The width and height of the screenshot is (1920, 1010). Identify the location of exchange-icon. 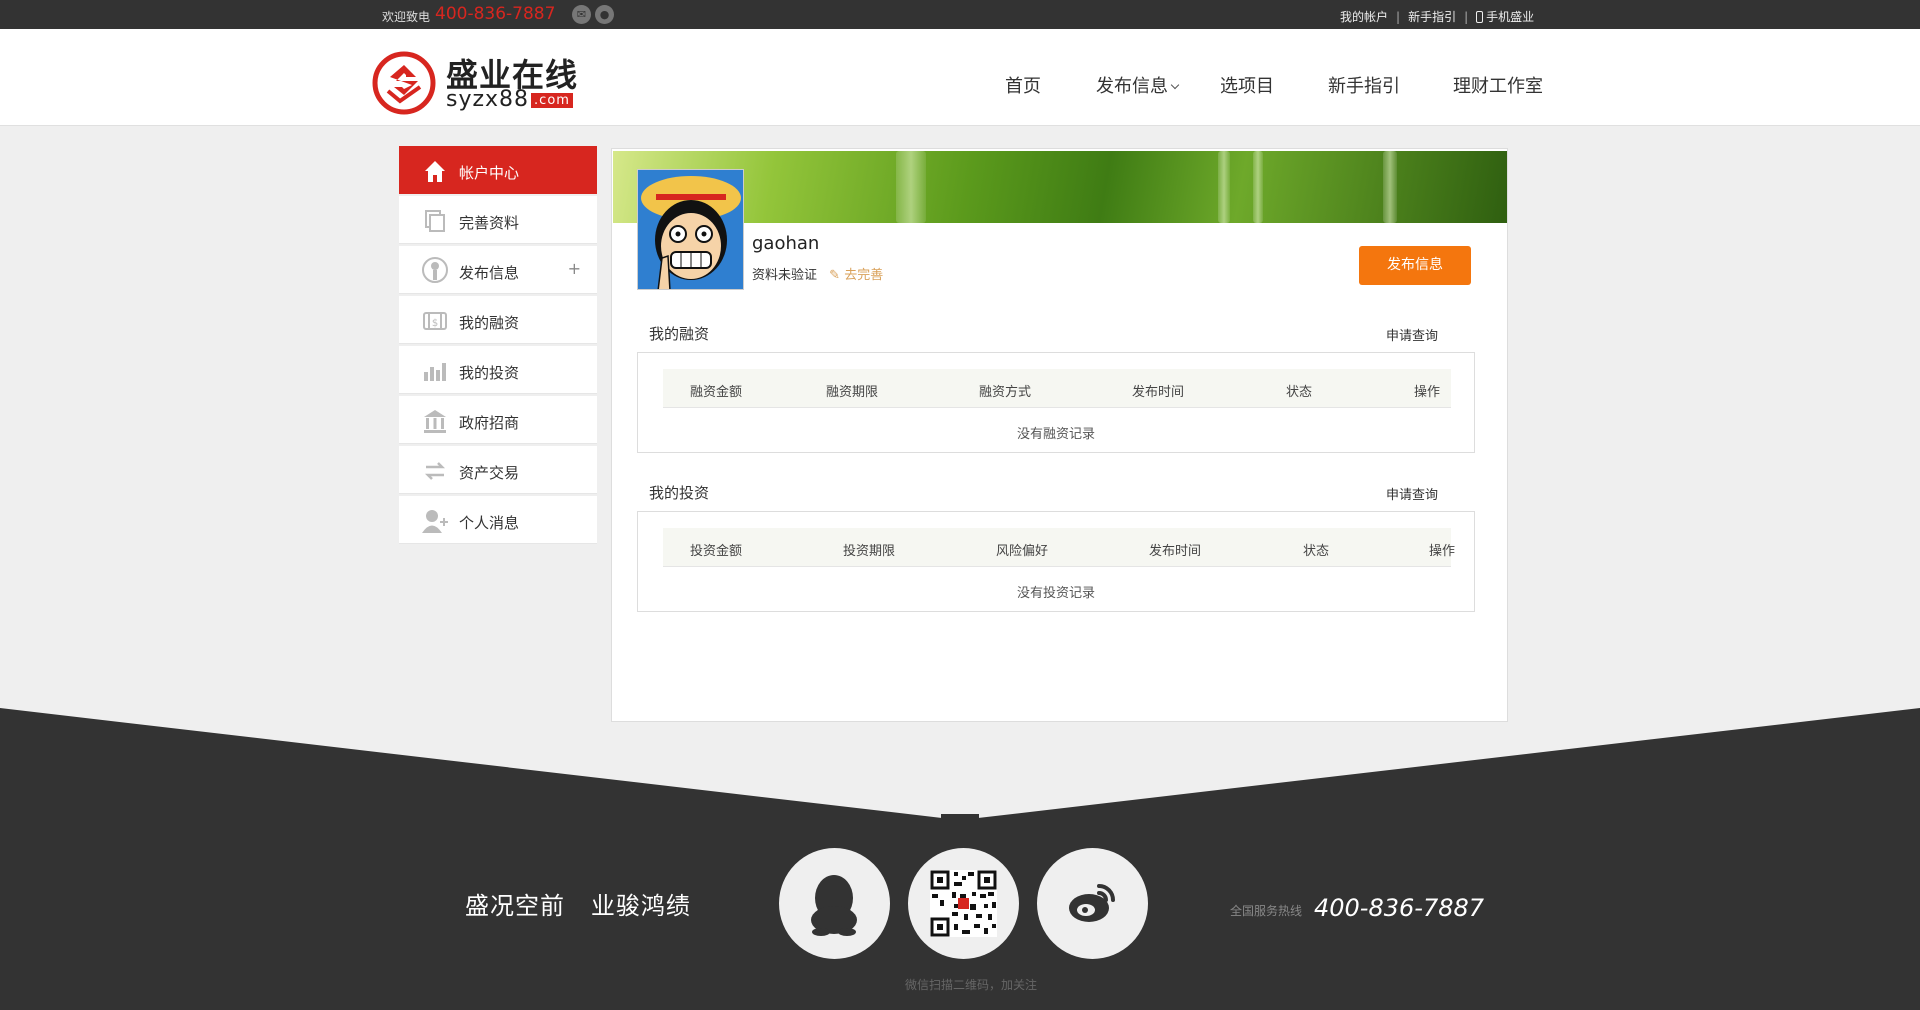
(435, 471).